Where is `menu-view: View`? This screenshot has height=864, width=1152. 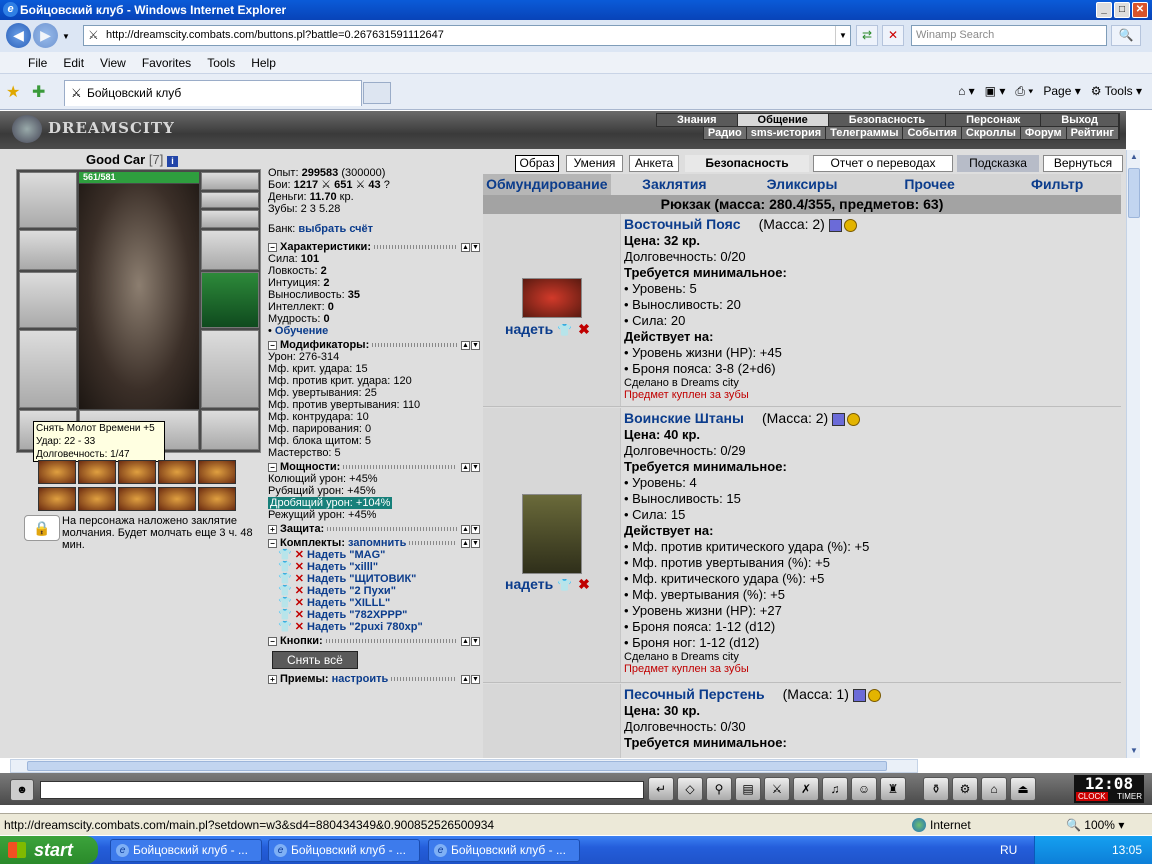 menu-view: View is located at coordinates (113, 62).